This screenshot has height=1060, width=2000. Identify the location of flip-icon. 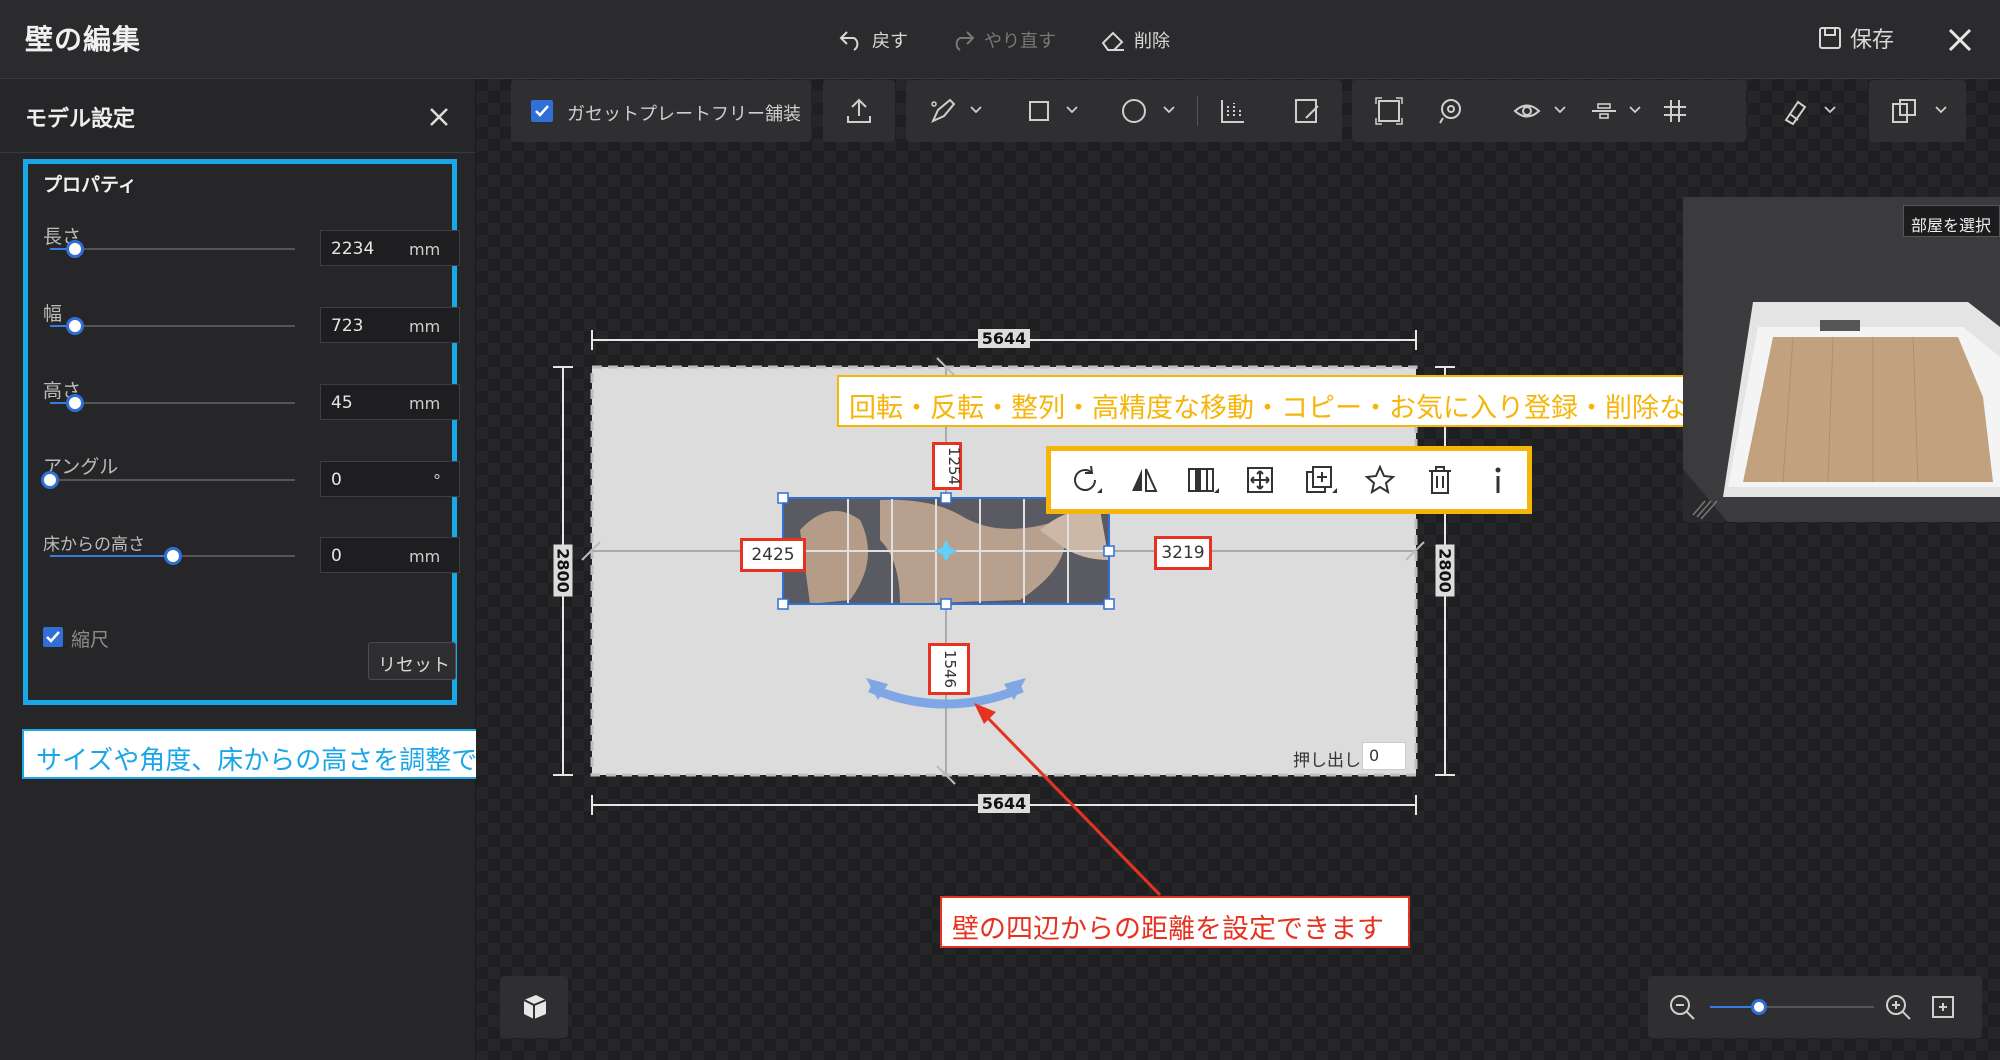
(1144, 480).